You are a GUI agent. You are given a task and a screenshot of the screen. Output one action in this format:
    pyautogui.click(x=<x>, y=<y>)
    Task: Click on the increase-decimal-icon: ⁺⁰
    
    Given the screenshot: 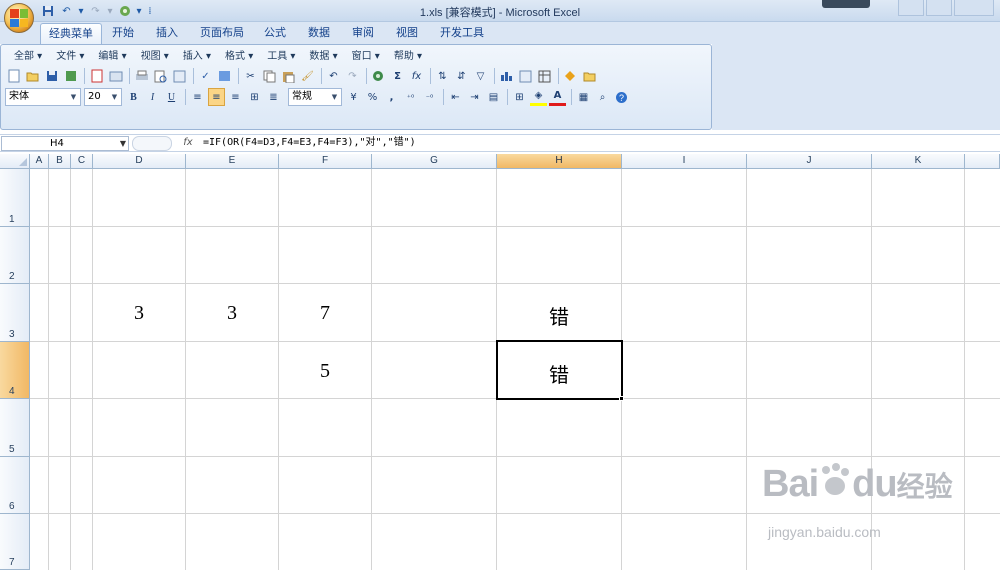 What is the action you would take?
    pyautogui.click(x=410, y=97)
    